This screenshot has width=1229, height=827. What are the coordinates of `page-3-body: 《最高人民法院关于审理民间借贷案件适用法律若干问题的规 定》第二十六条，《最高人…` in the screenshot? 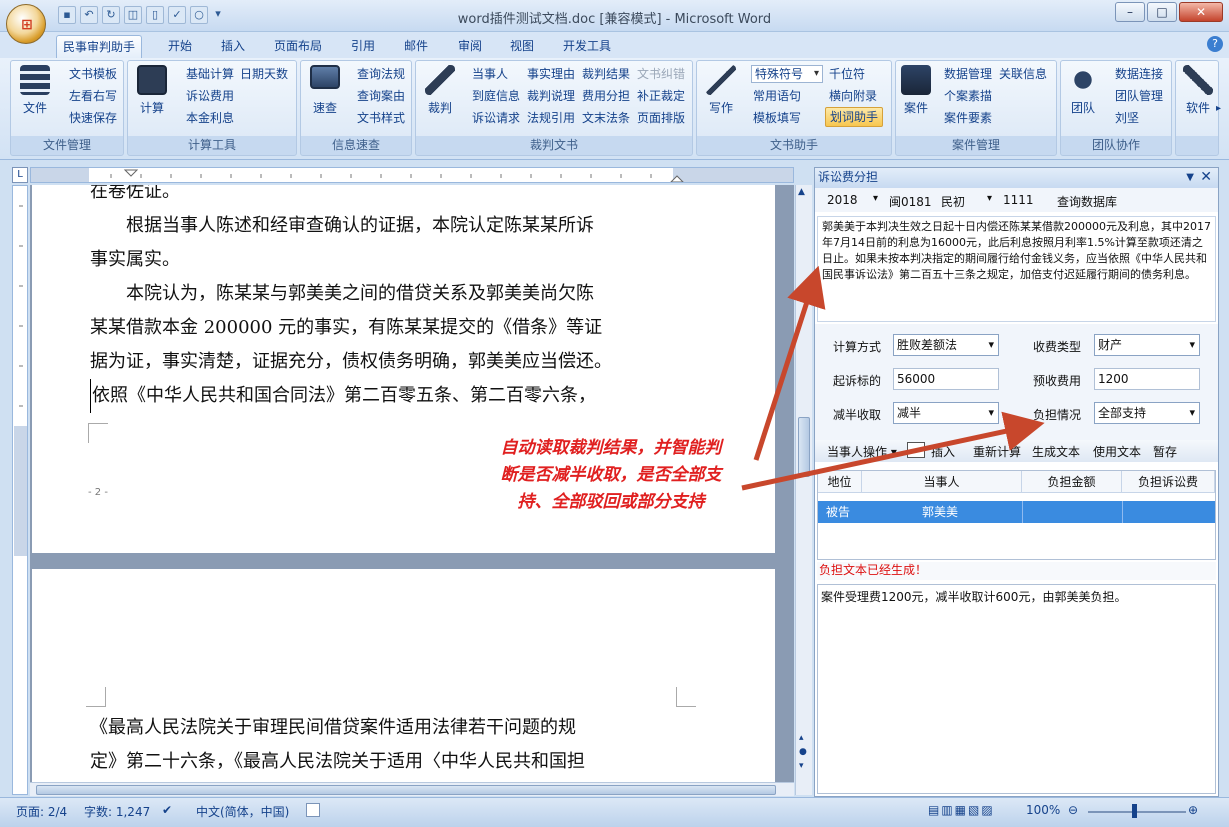 It's located at (390, 745).